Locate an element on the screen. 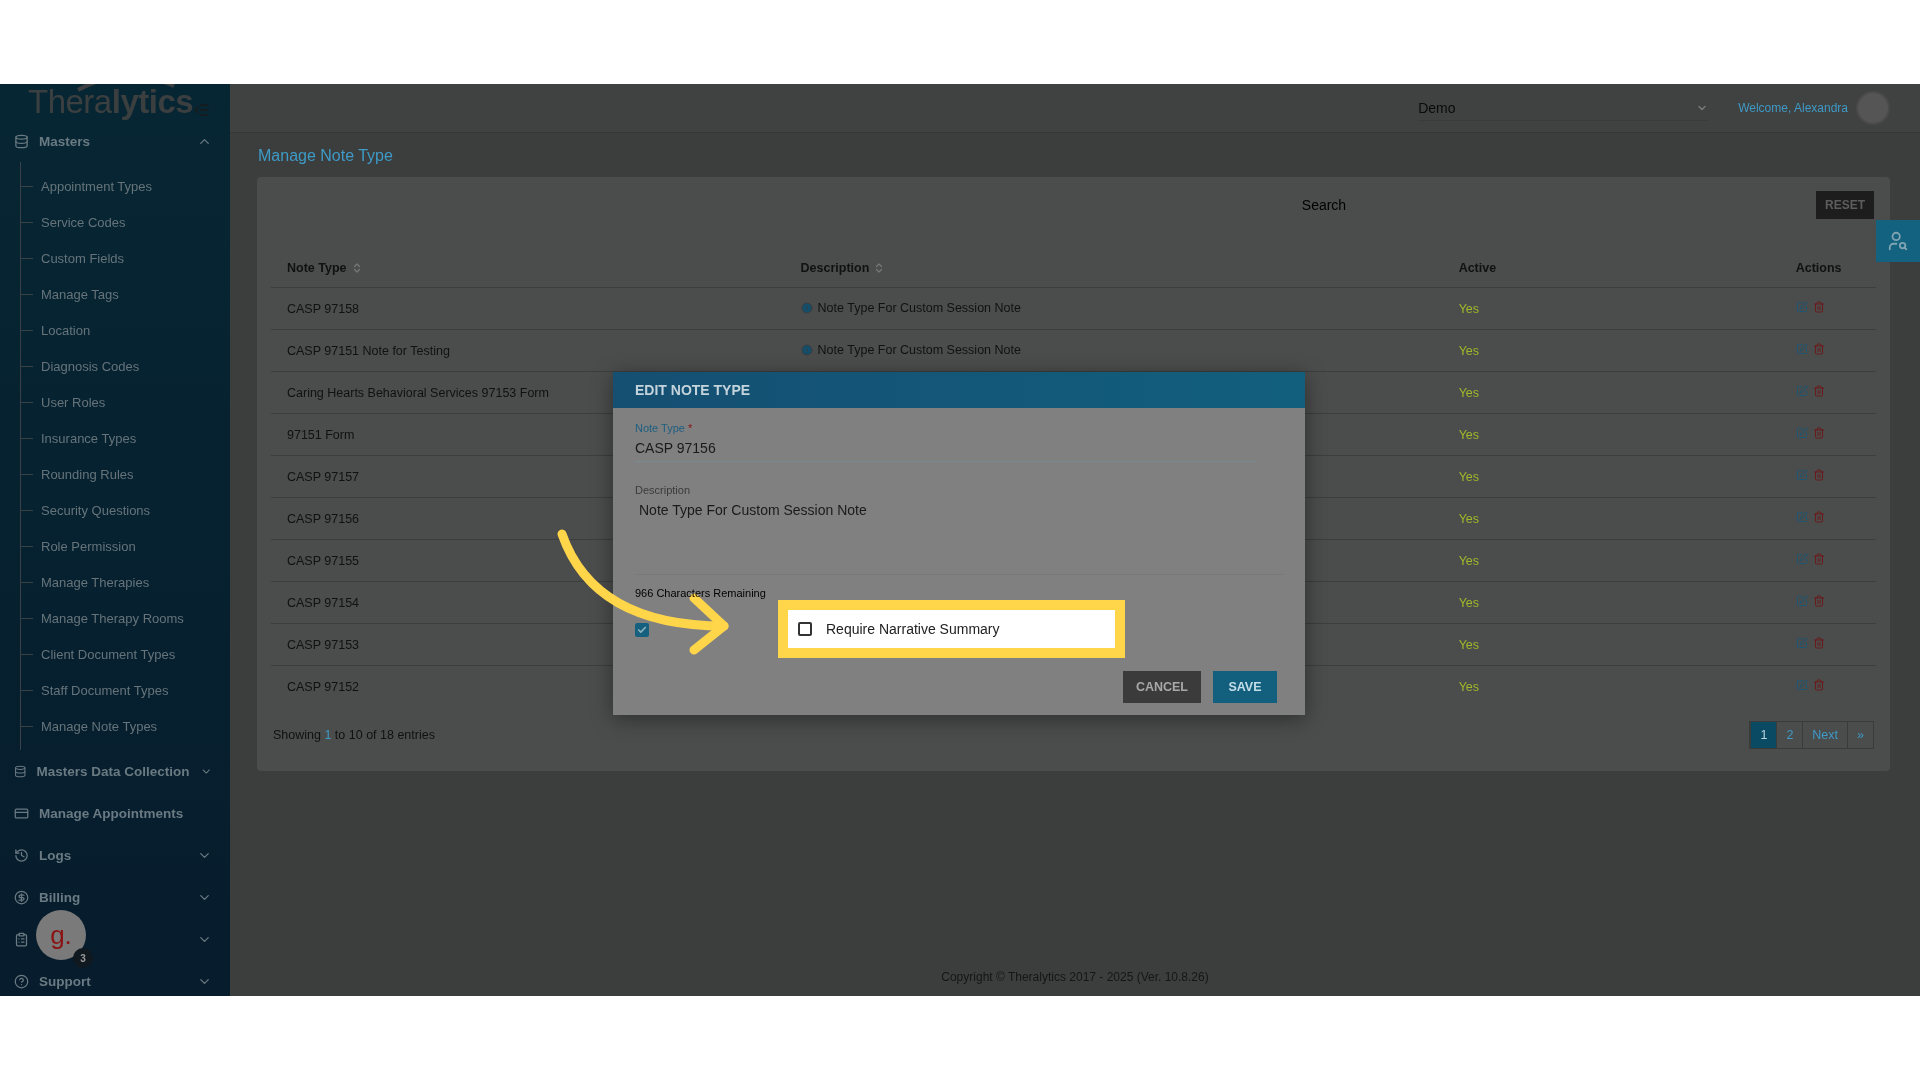 This screenshot has height=1080, width=1920. sidebar-subitem: Manage Tags is located at coordinates (125, 294).